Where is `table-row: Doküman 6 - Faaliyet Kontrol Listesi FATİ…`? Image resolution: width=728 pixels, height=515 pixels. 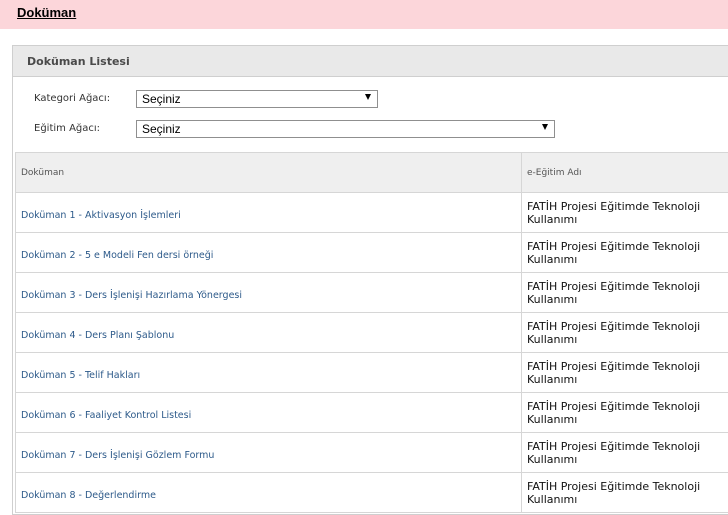 table-row: Doküman 6 - Faaliyet Kontrol Listesi FATİ… is located at coordinates (372, 413).